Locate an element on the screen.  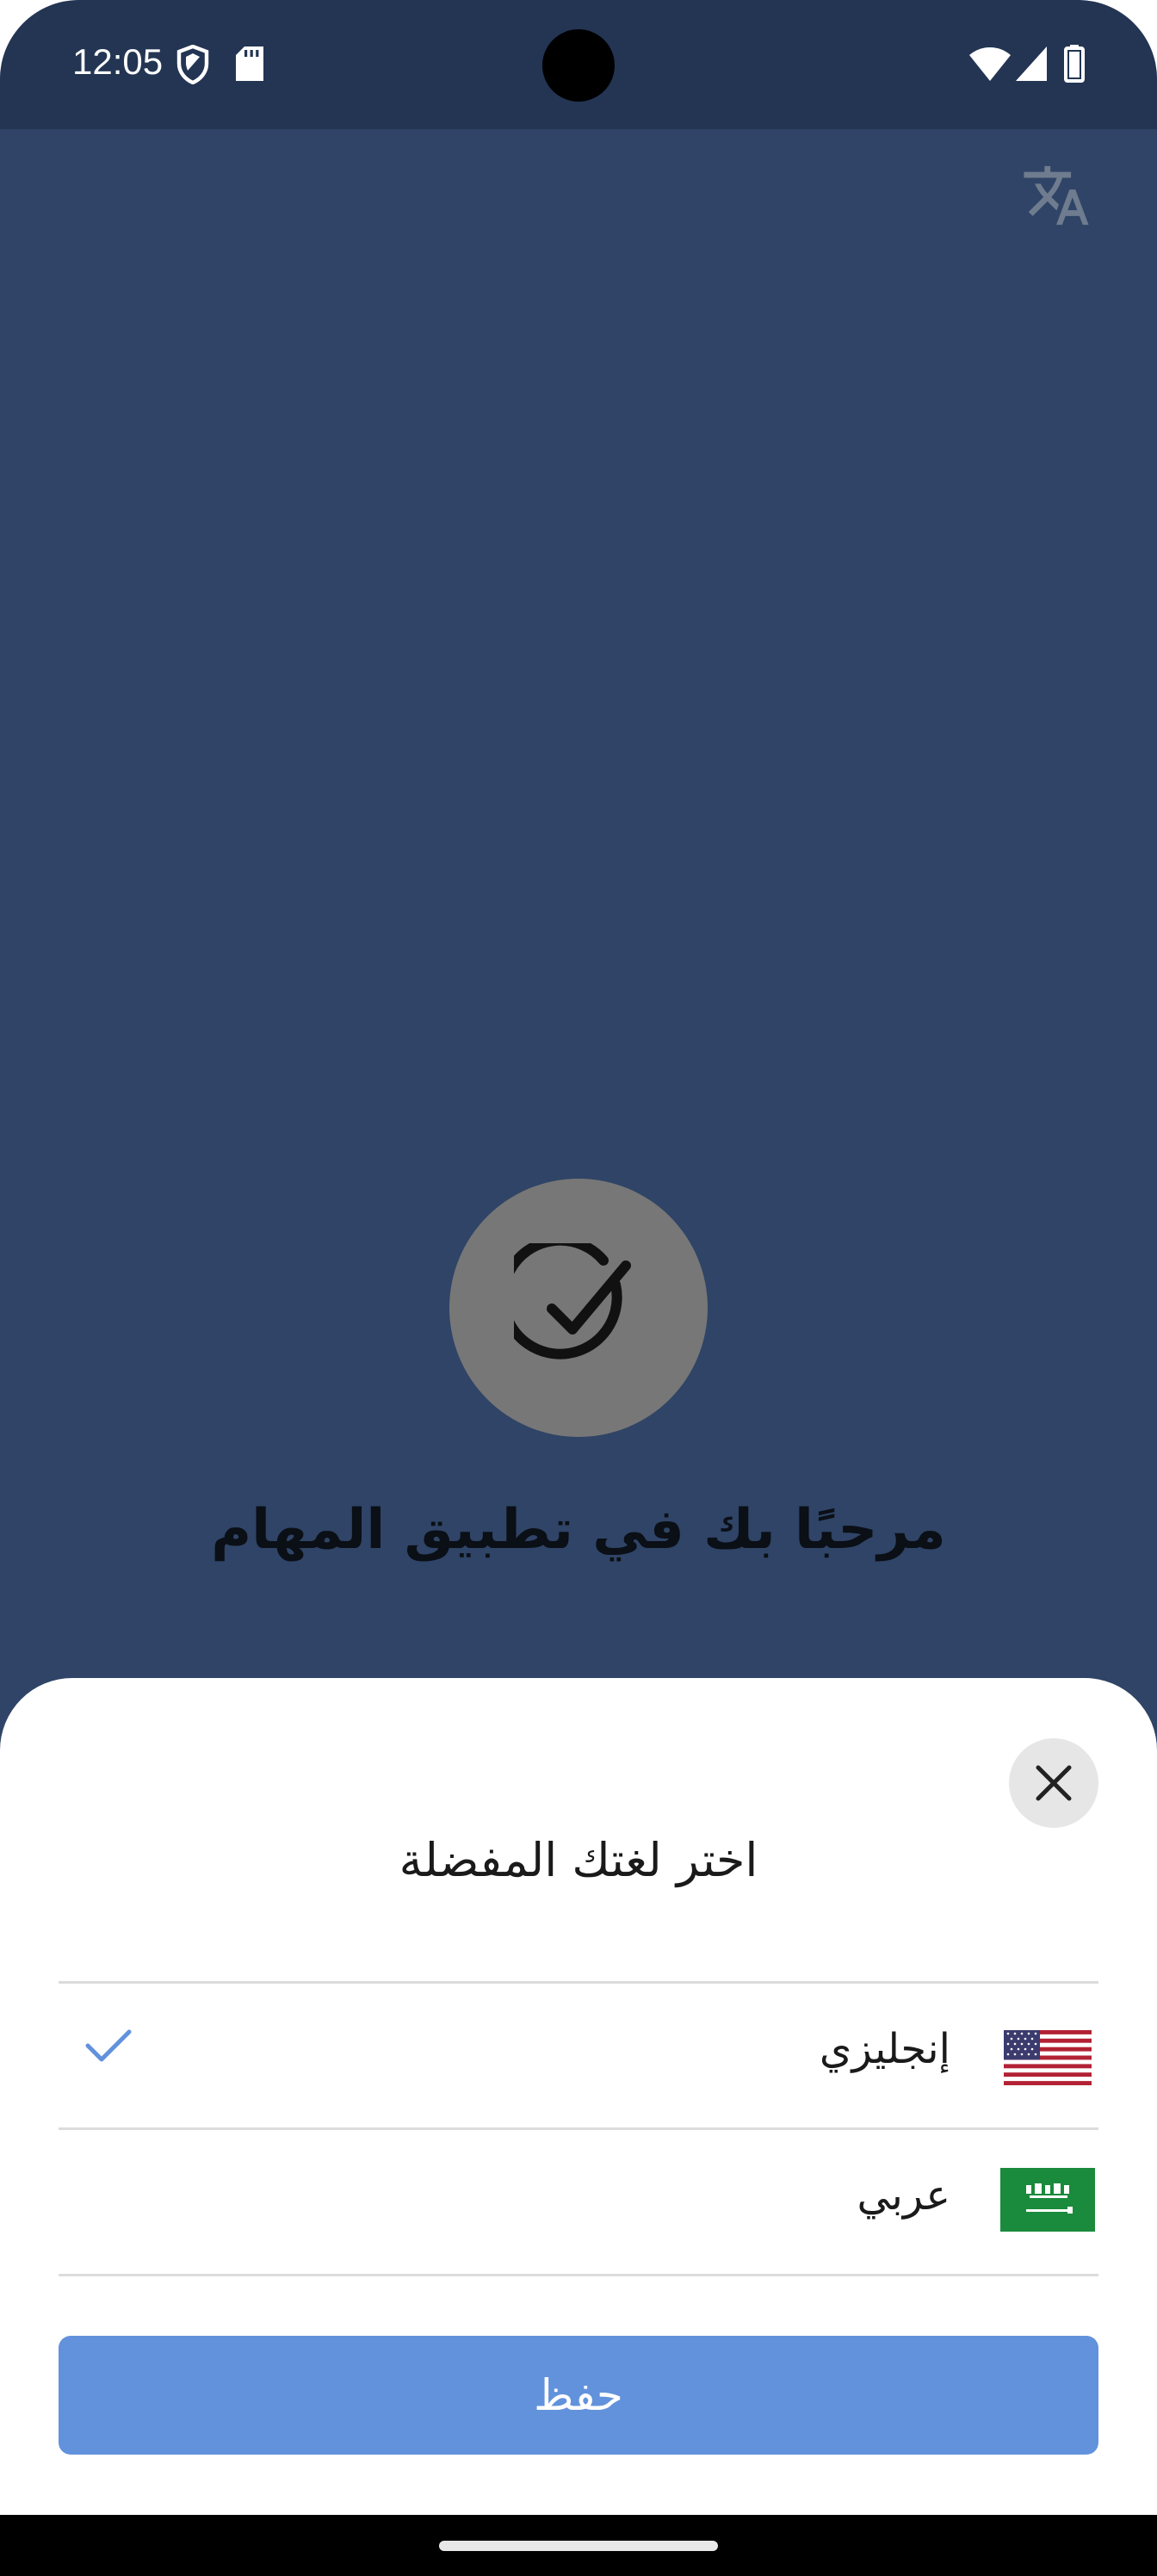
navigation-bar is located at coordinates (579, 2546).